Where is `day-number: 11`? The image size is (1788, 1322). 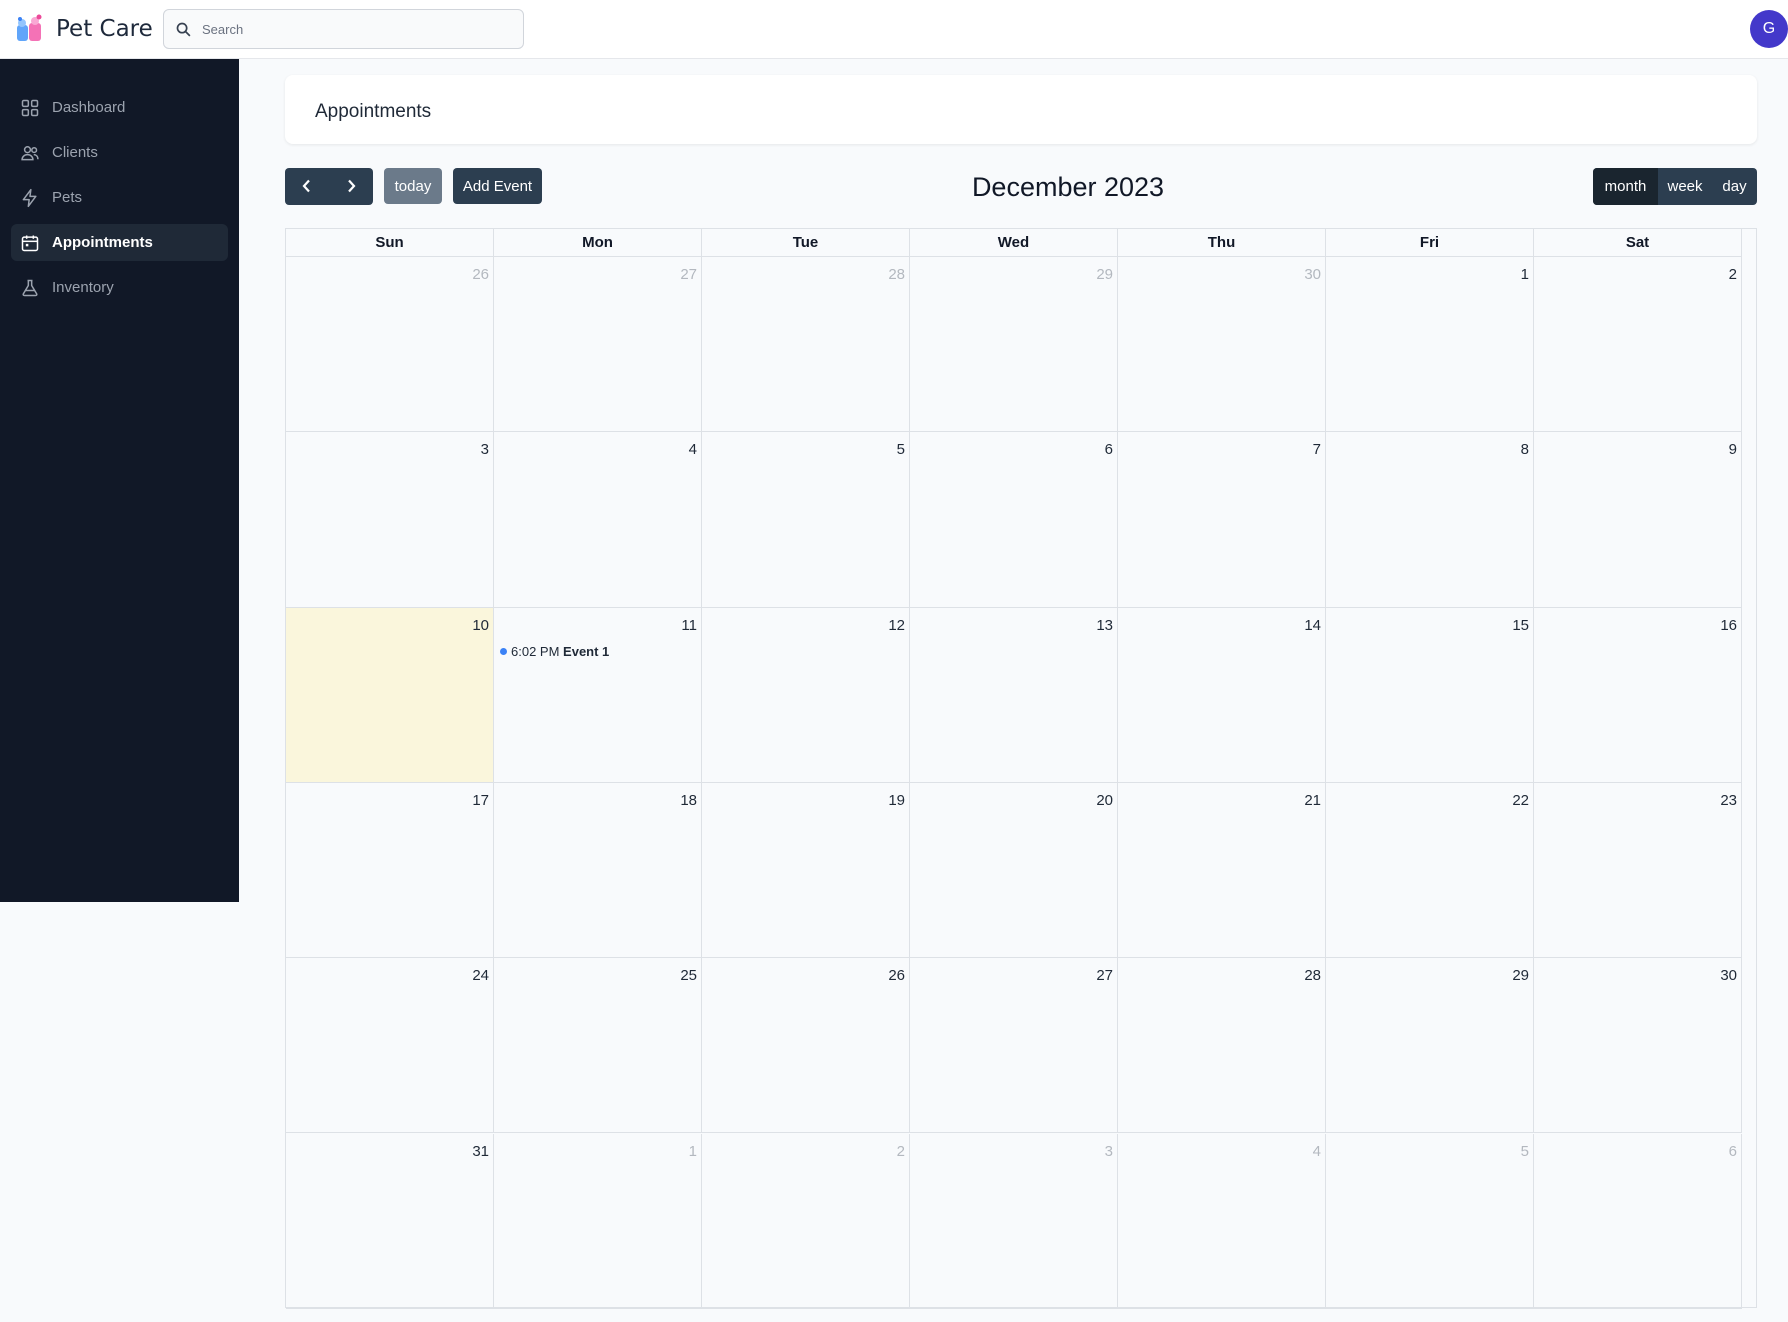
day-number: 11 is located at coordinates (689, 625).